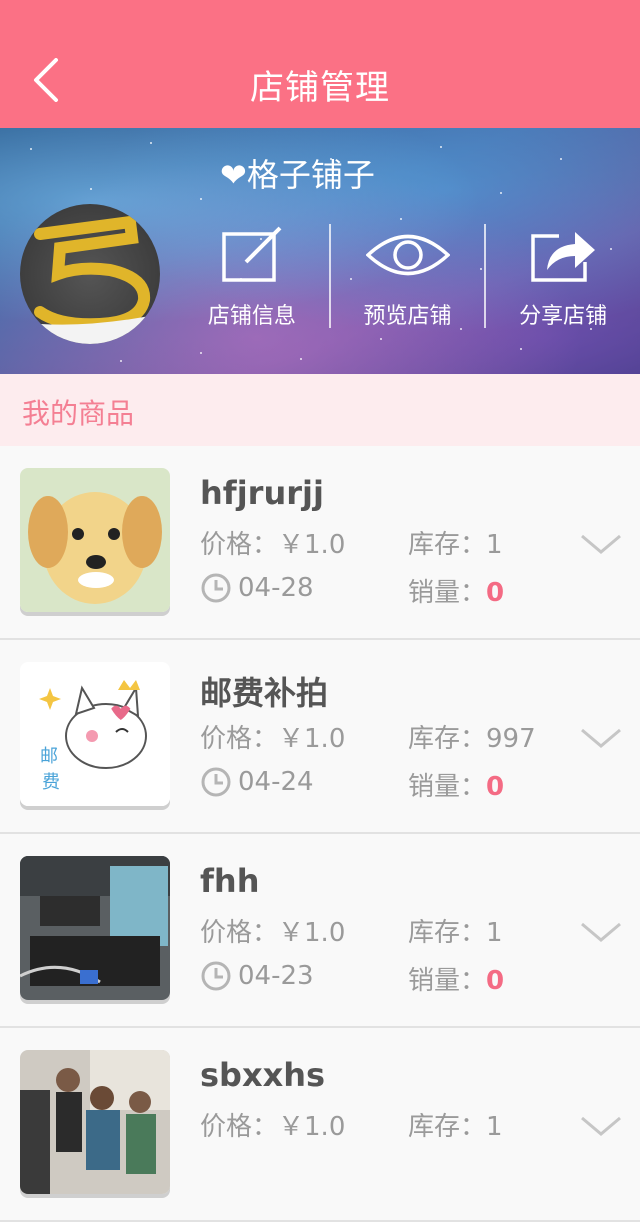  Describe the element at coordinates (49, 756) in the screenshot. I see `svg-text: 邮` at that location.